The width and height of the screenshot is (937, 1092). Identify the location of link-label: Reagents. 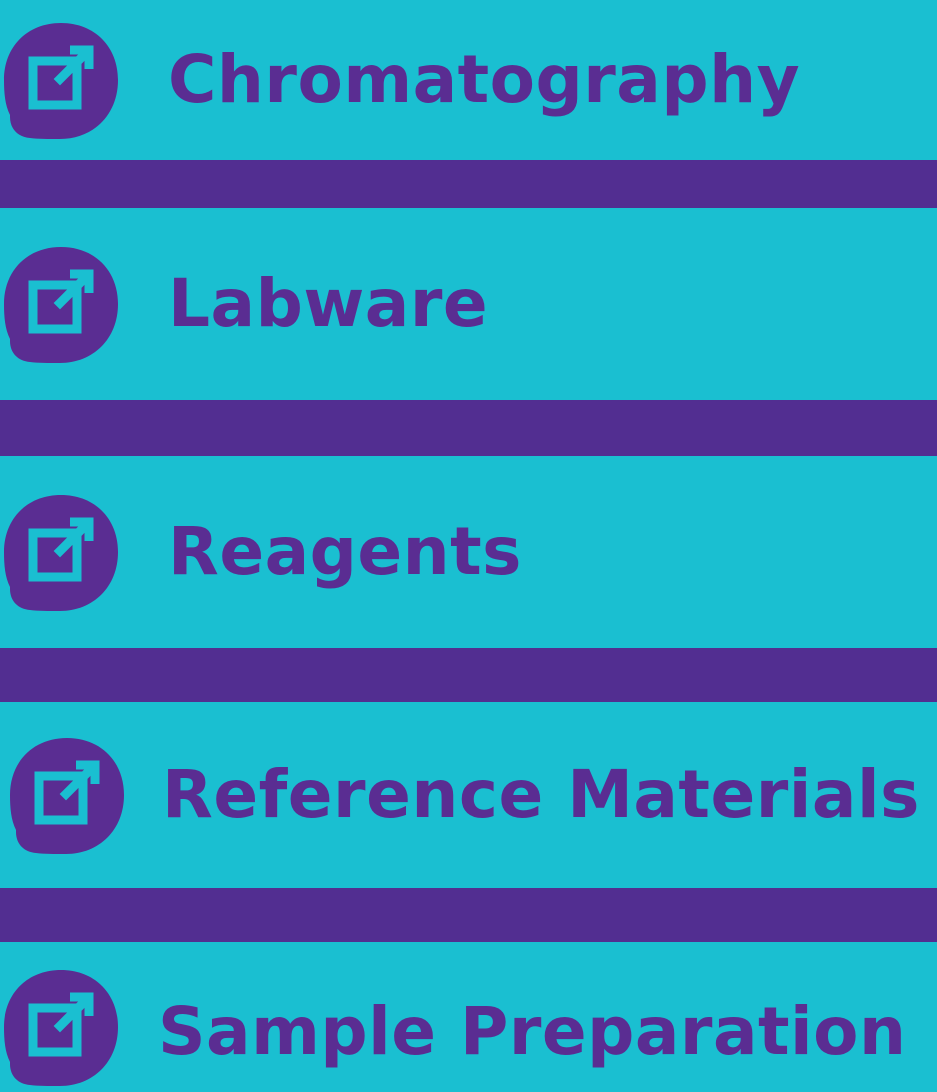
(345, 551).